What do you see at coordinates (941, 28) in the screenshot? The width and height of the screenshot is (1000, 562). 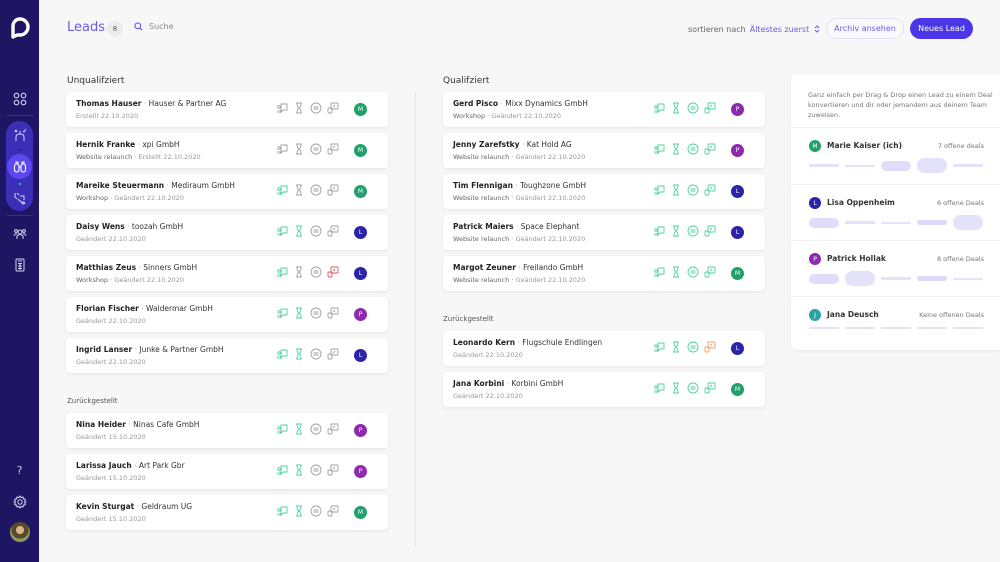 I see `new-lead-button: Neues Lead` at bounding box center [941, 28].